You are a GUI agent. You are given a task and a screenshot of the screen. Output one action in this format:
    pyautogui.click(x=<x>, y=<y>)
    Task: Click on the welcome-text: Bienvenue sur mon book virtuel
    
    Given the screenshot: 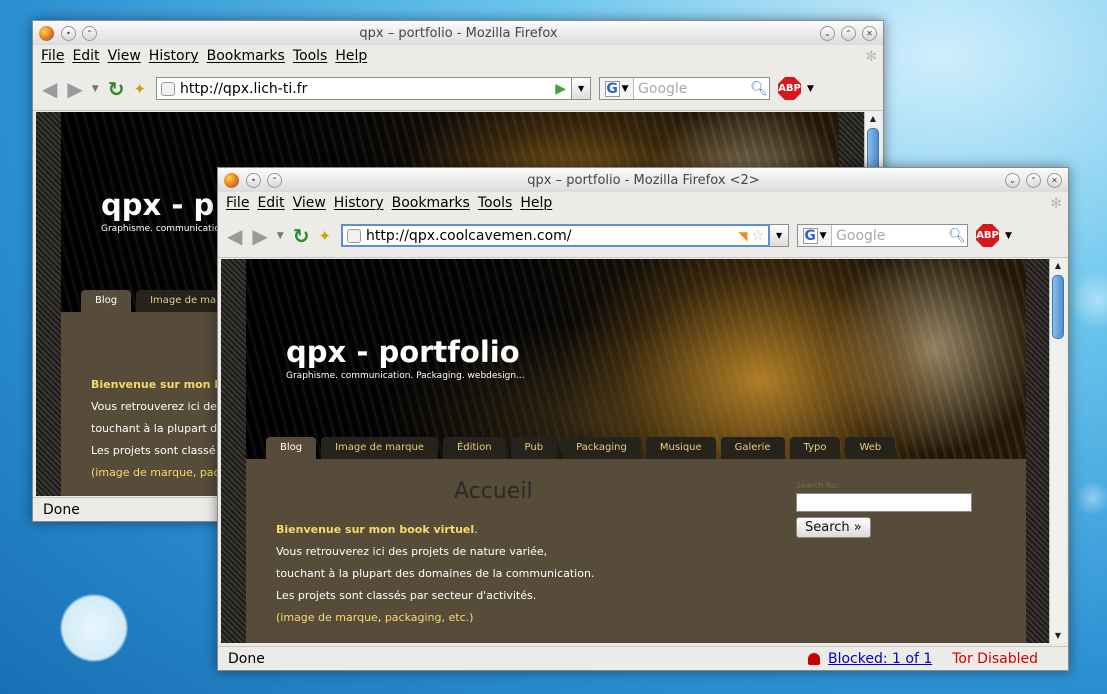 What is the action you would take?
    pyautogui.click(x=375, y=529)
    